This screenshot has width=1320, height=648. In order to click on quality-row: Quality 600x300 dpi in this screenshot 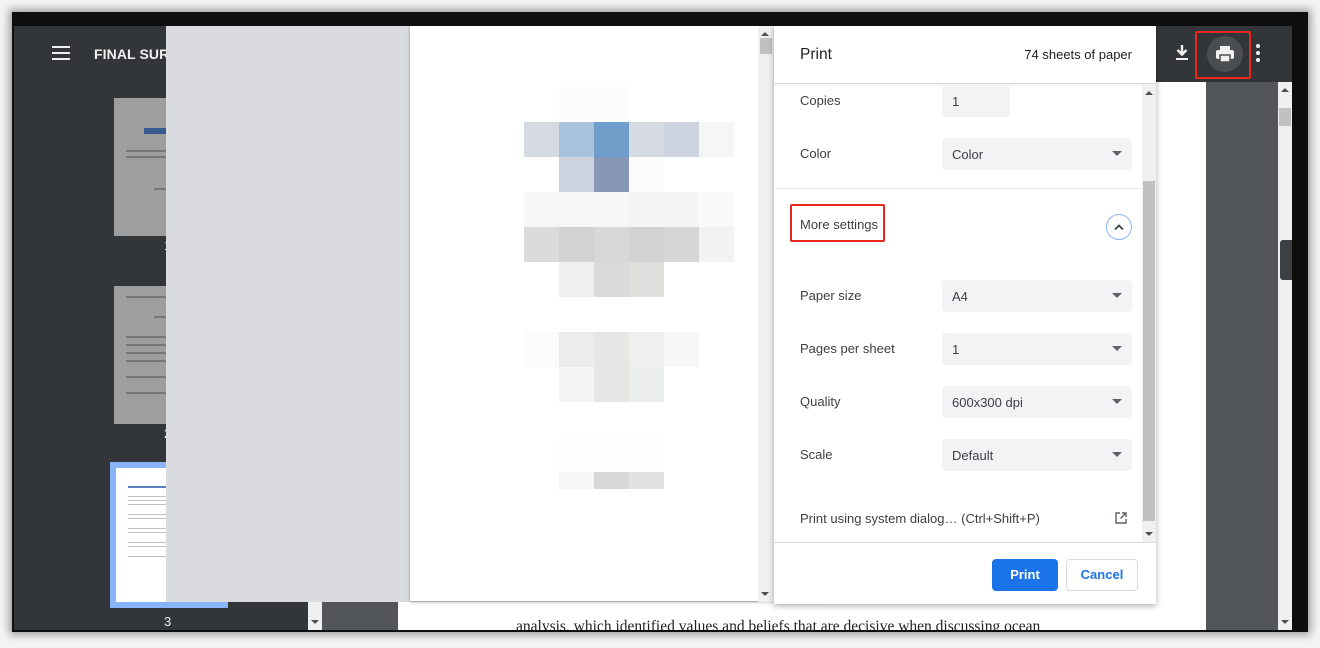, I will do `click(966, 402)`.